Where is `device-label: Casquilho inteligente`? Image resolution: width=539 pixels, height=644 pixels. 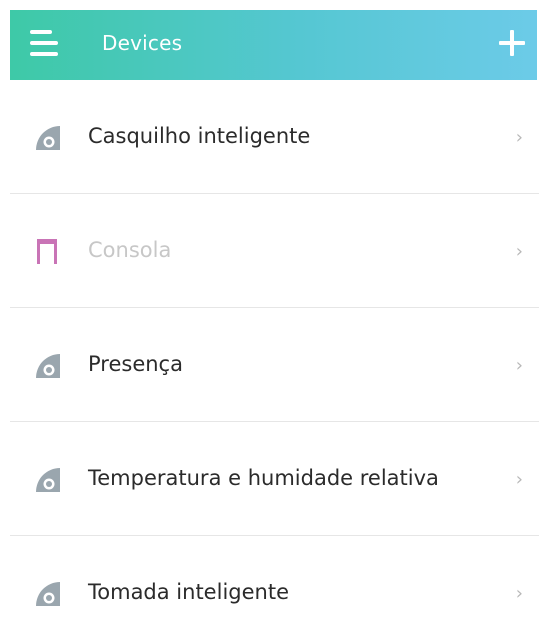 device-label: Casquilho inteligente is located at coordinates (199, 136).